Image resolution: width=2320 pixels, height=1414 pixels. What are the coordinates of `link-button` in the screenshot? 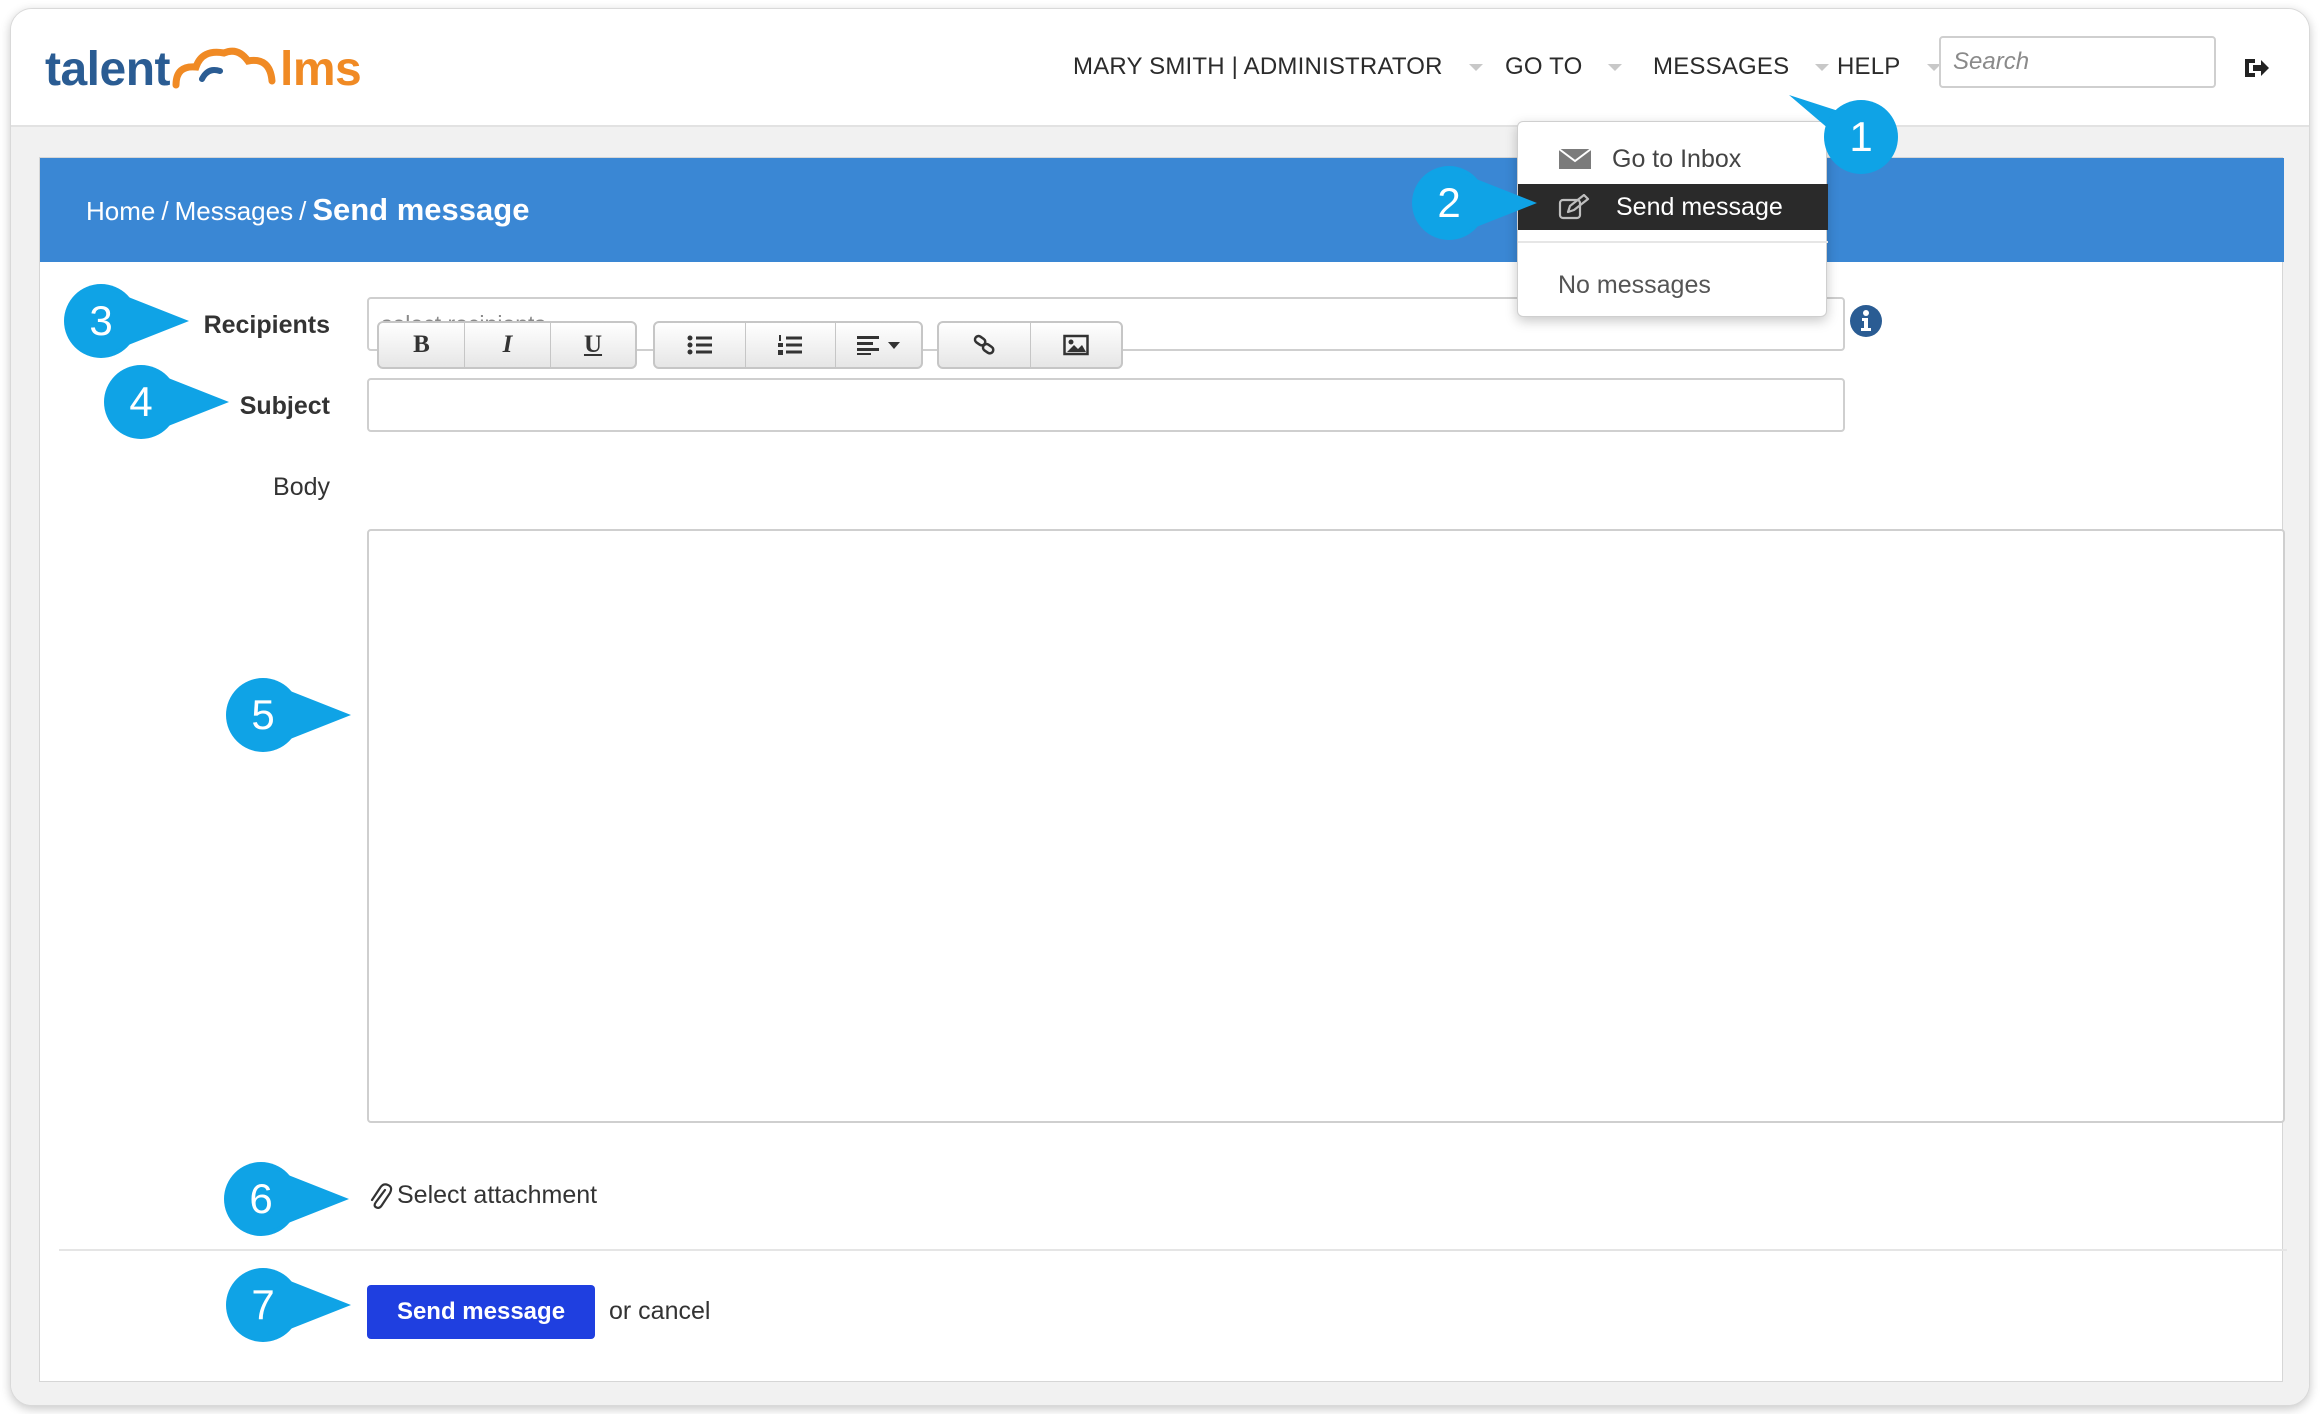 It's located at (985, 345).